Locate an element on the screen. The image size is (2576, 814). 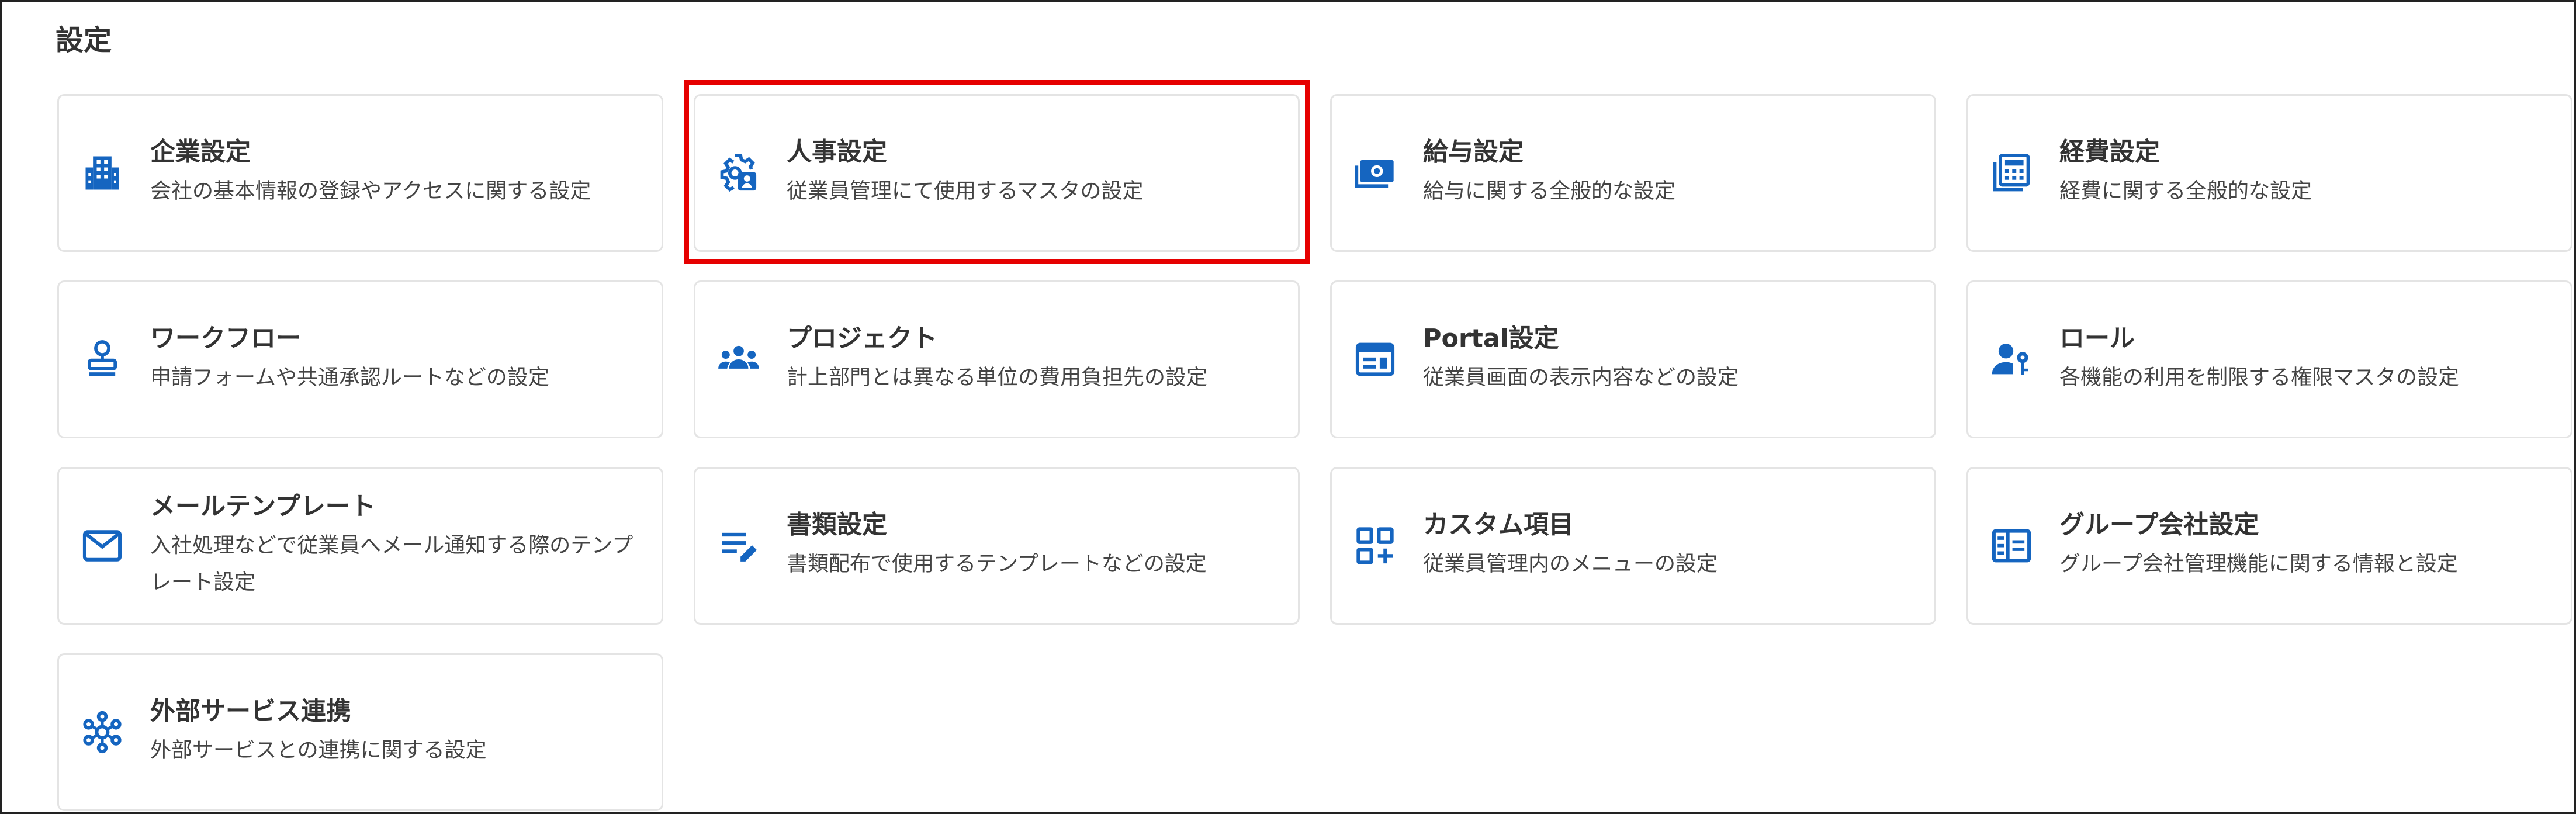
card-description: 従業員画面の表示内容などの設定 is located at coordinates (1581, 377).